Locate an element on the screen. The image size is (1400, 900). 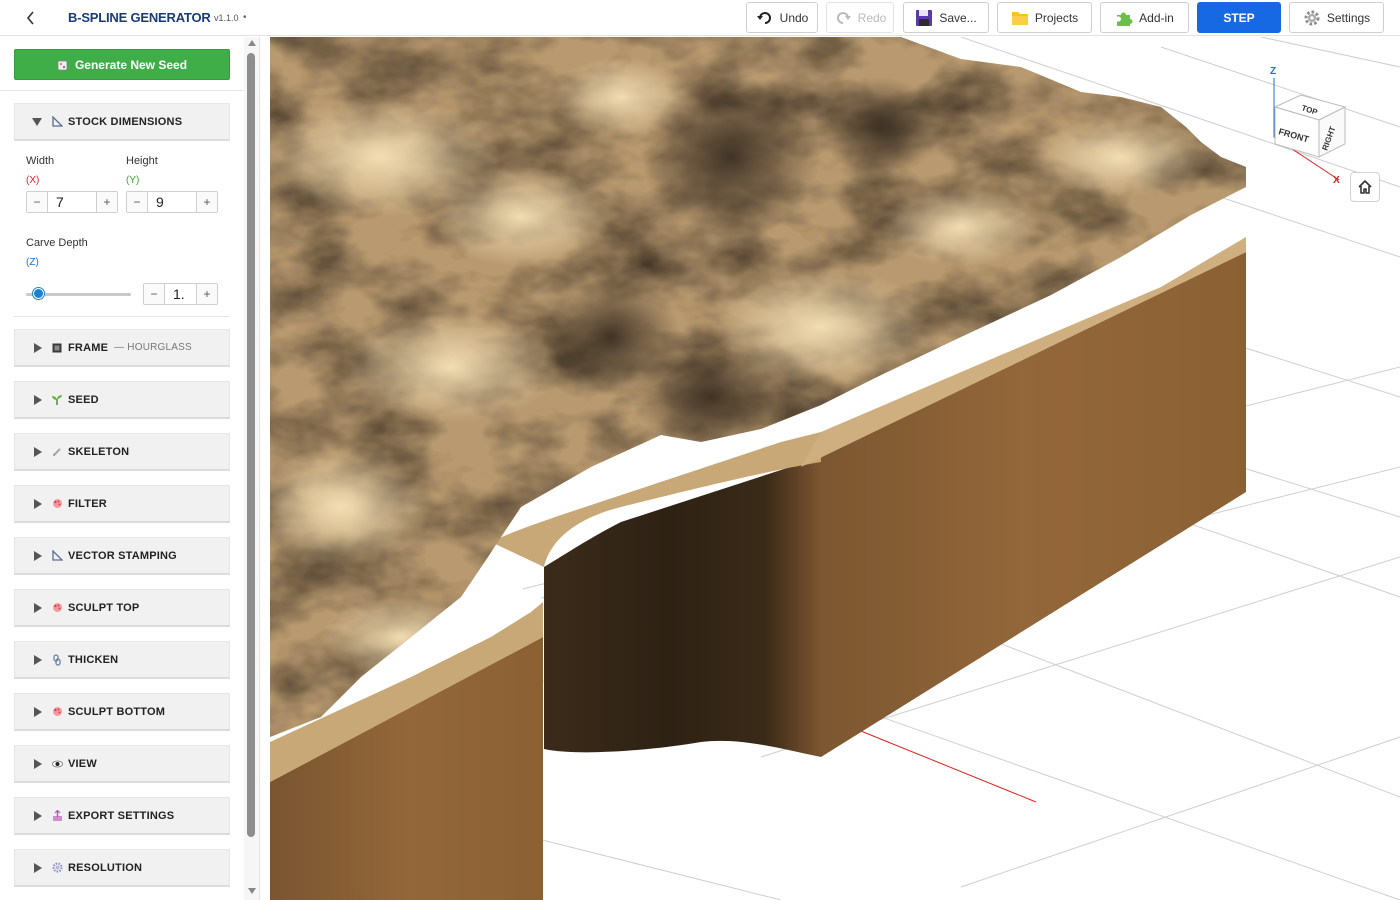
width-label: Width is located at coordinates (40, 161).